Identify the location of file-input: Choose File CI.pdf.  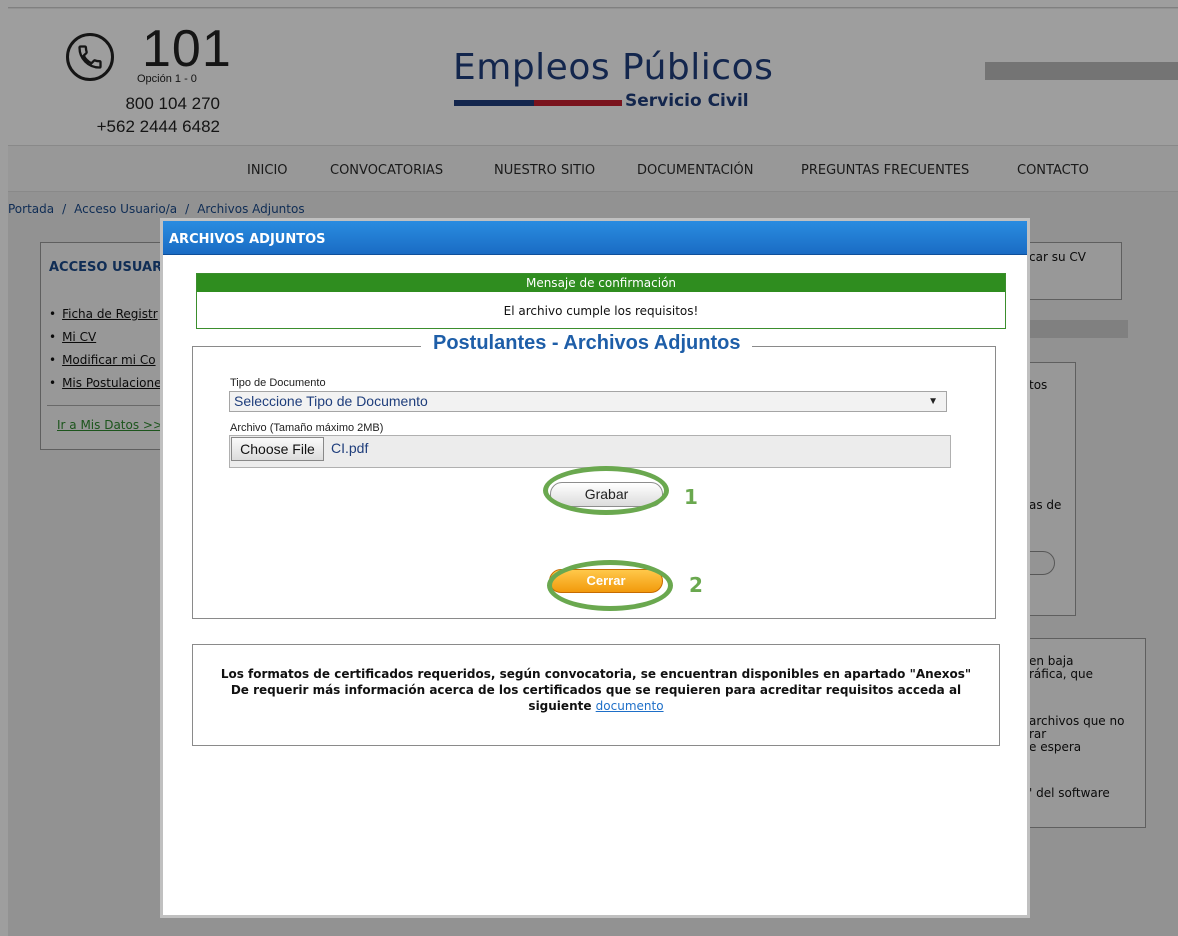
(590, 451).